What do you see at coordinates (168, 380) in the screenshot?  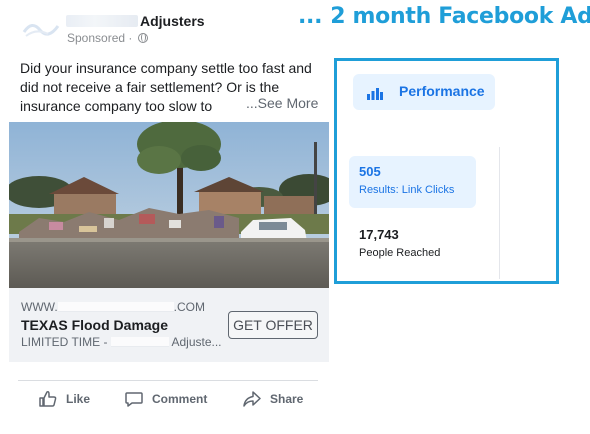 I see `action-divider` at bounding box center [168, 380].